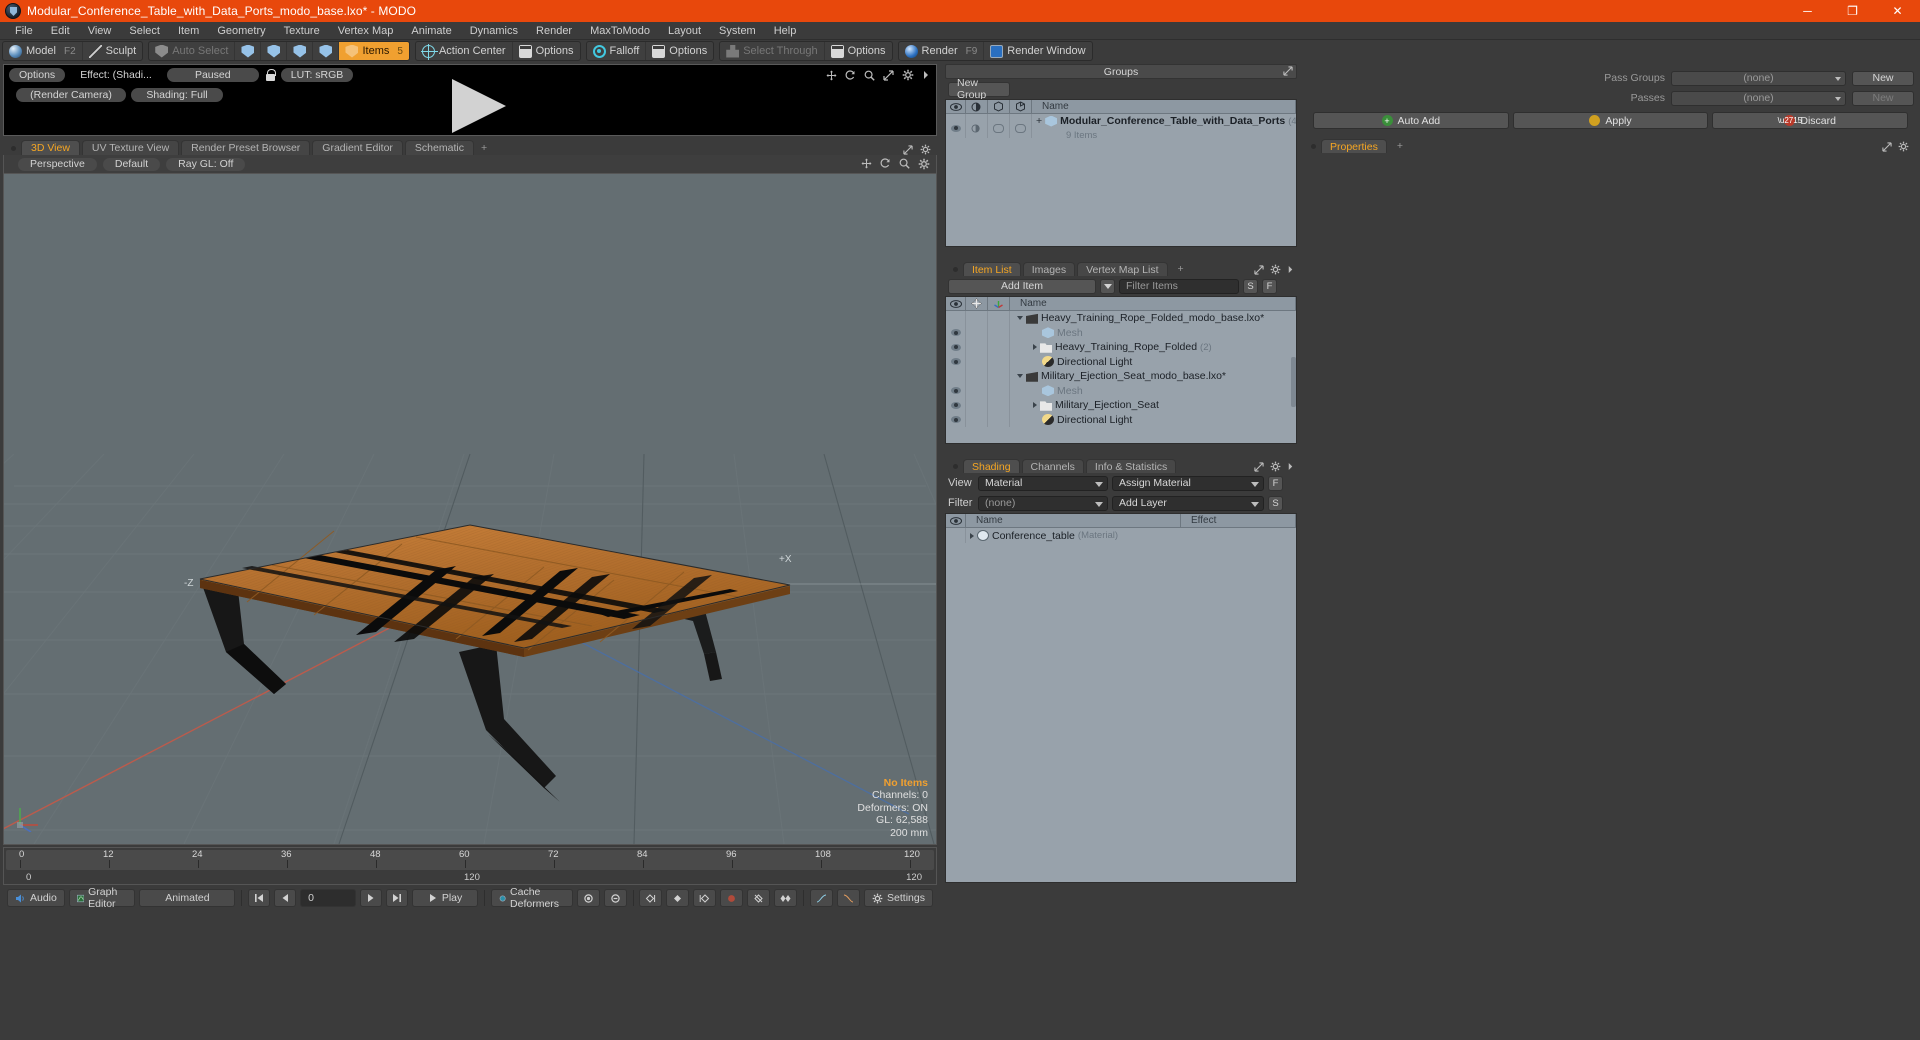  I want to click on add-item-dropdown, so click(1107, 286).